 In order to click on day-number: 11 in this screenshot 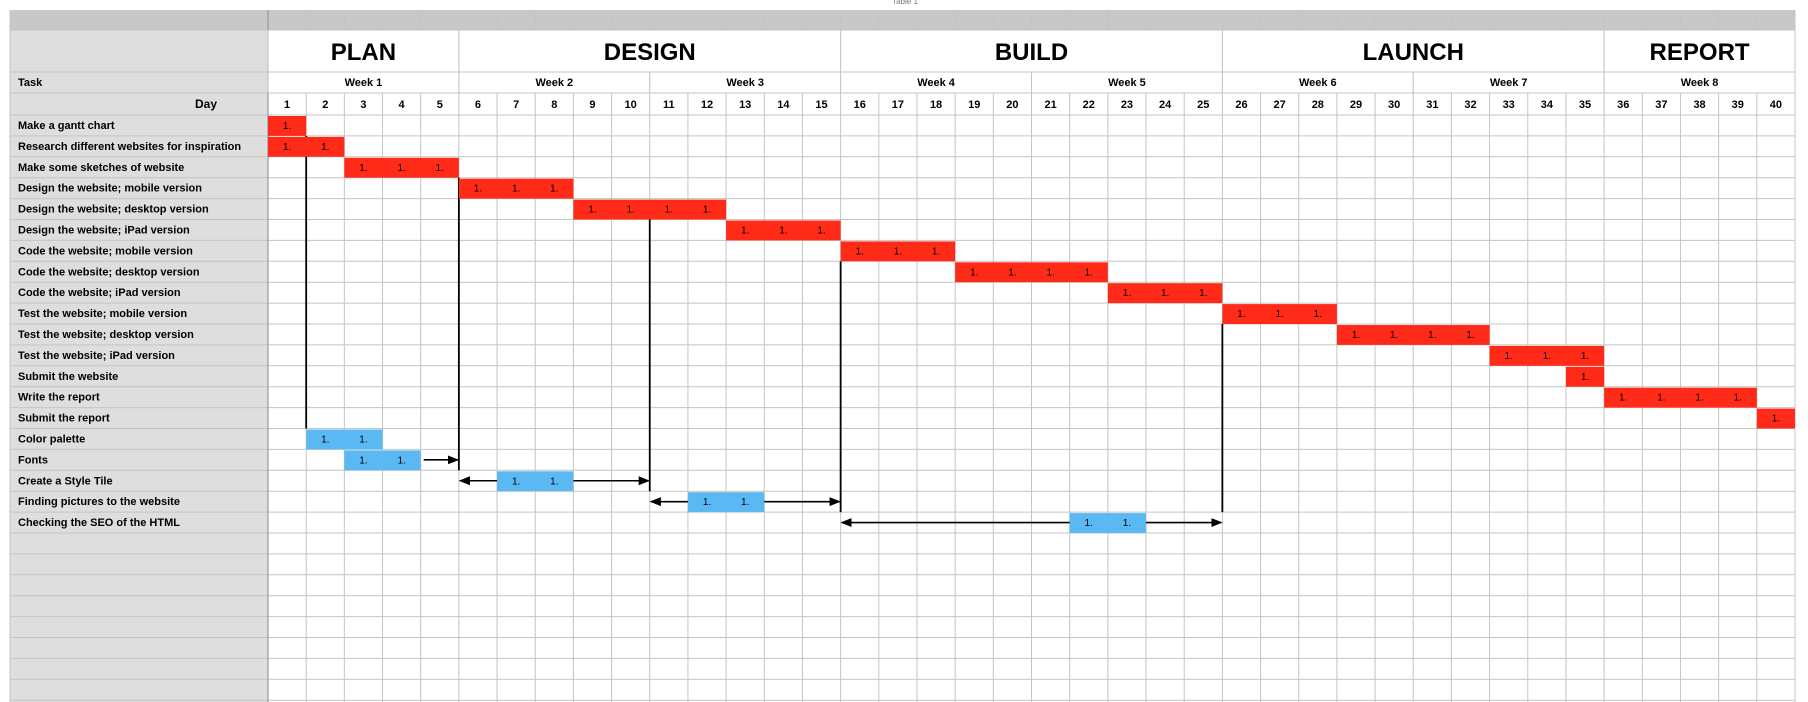, I will do `click(669, 105)`.